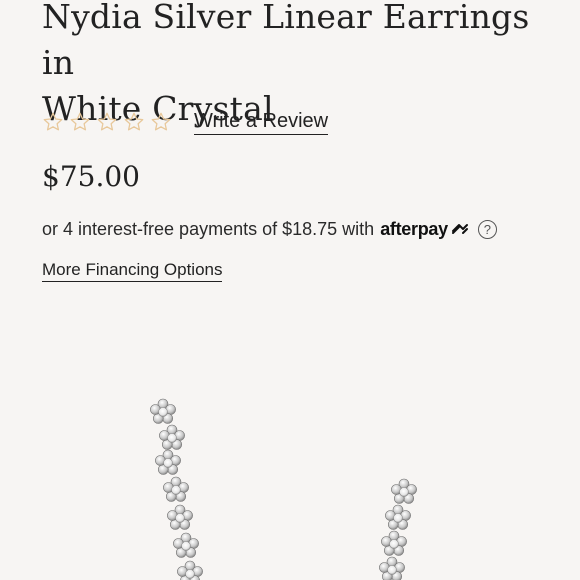 The height and width of the screenshot is (580, 580). What do you see at coordinates (459, 229) in the screenshot?
I see `afterpay-arrows-icon` at bounding box center [459, 229].